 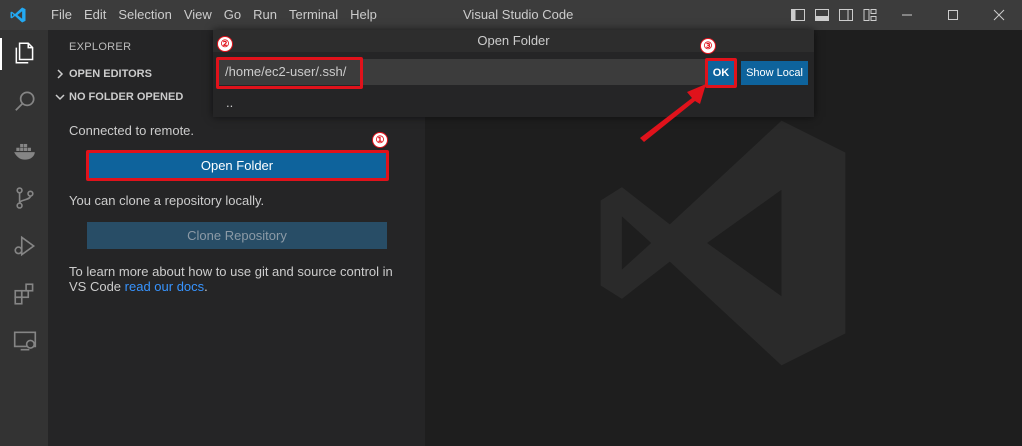 I want to click on menu-terminal: Terminal, so click(x=313, y=15).